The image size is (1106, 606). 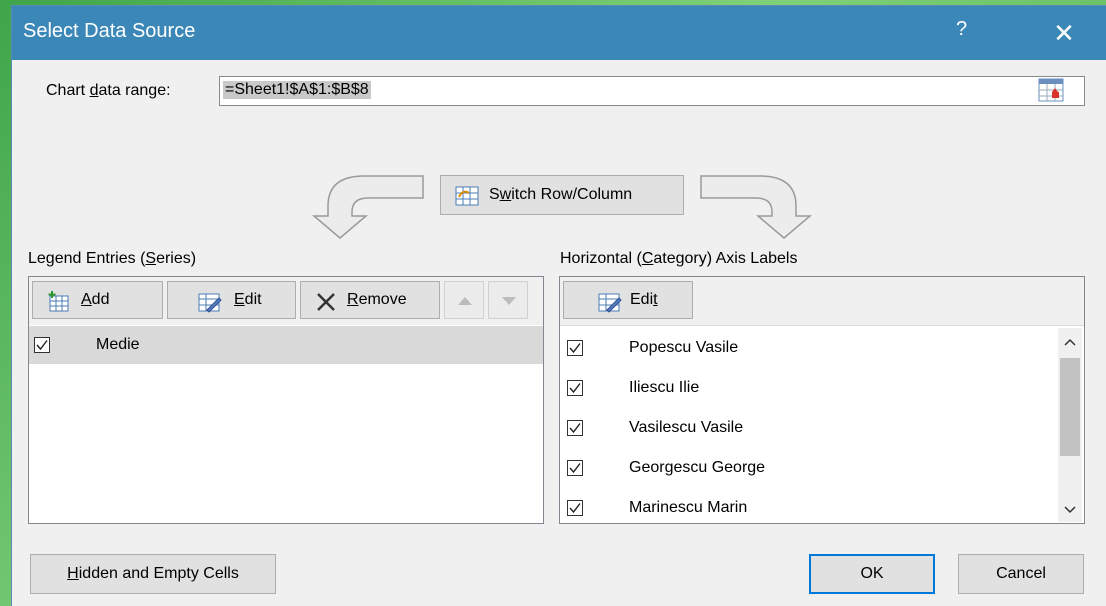 I want to click on edit-series-button: Edit, so click(x=231, y=300).